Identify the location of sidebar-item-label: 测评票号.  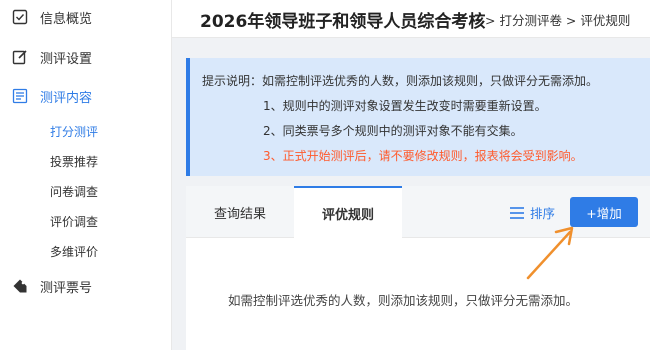
(66, 288).